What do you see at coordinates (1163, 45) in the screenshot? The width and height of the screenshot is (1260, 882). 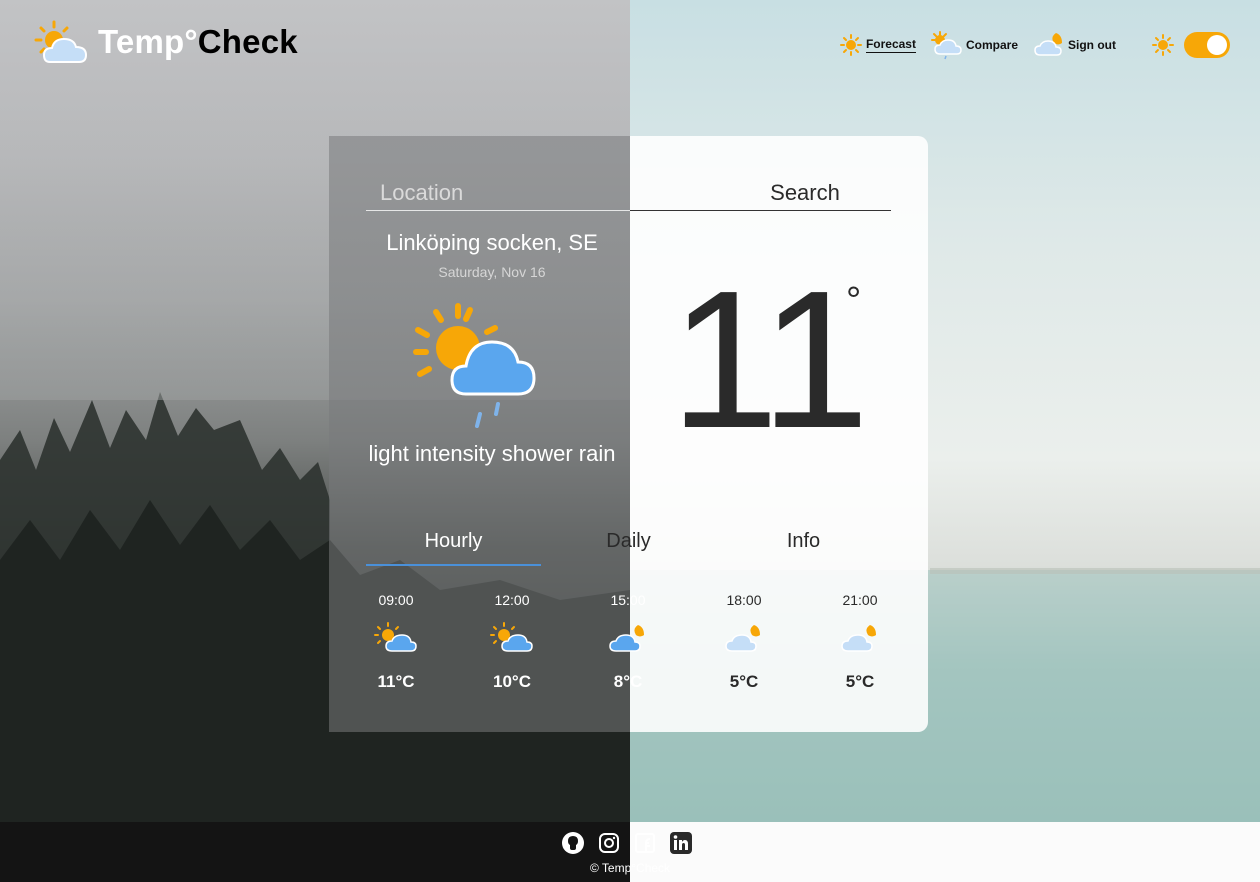 I see `light-mode-sun-icon` at bounding box center [1163, 45].